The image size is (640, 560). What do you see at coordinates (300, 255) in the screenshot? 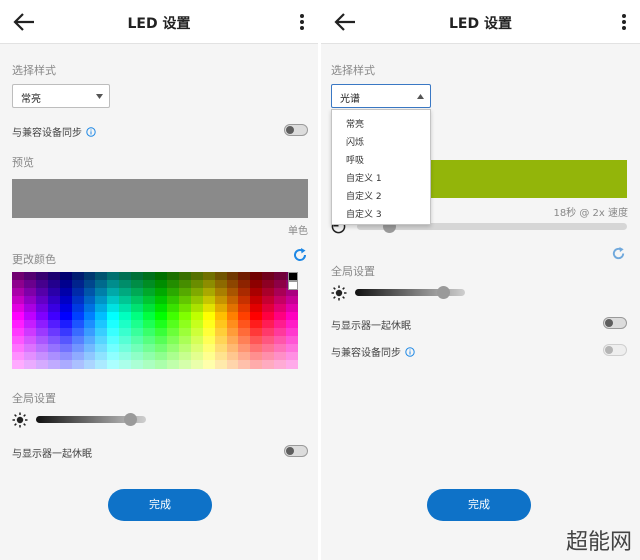
I see `reset-color-icon` at bounding box center [300, 255].